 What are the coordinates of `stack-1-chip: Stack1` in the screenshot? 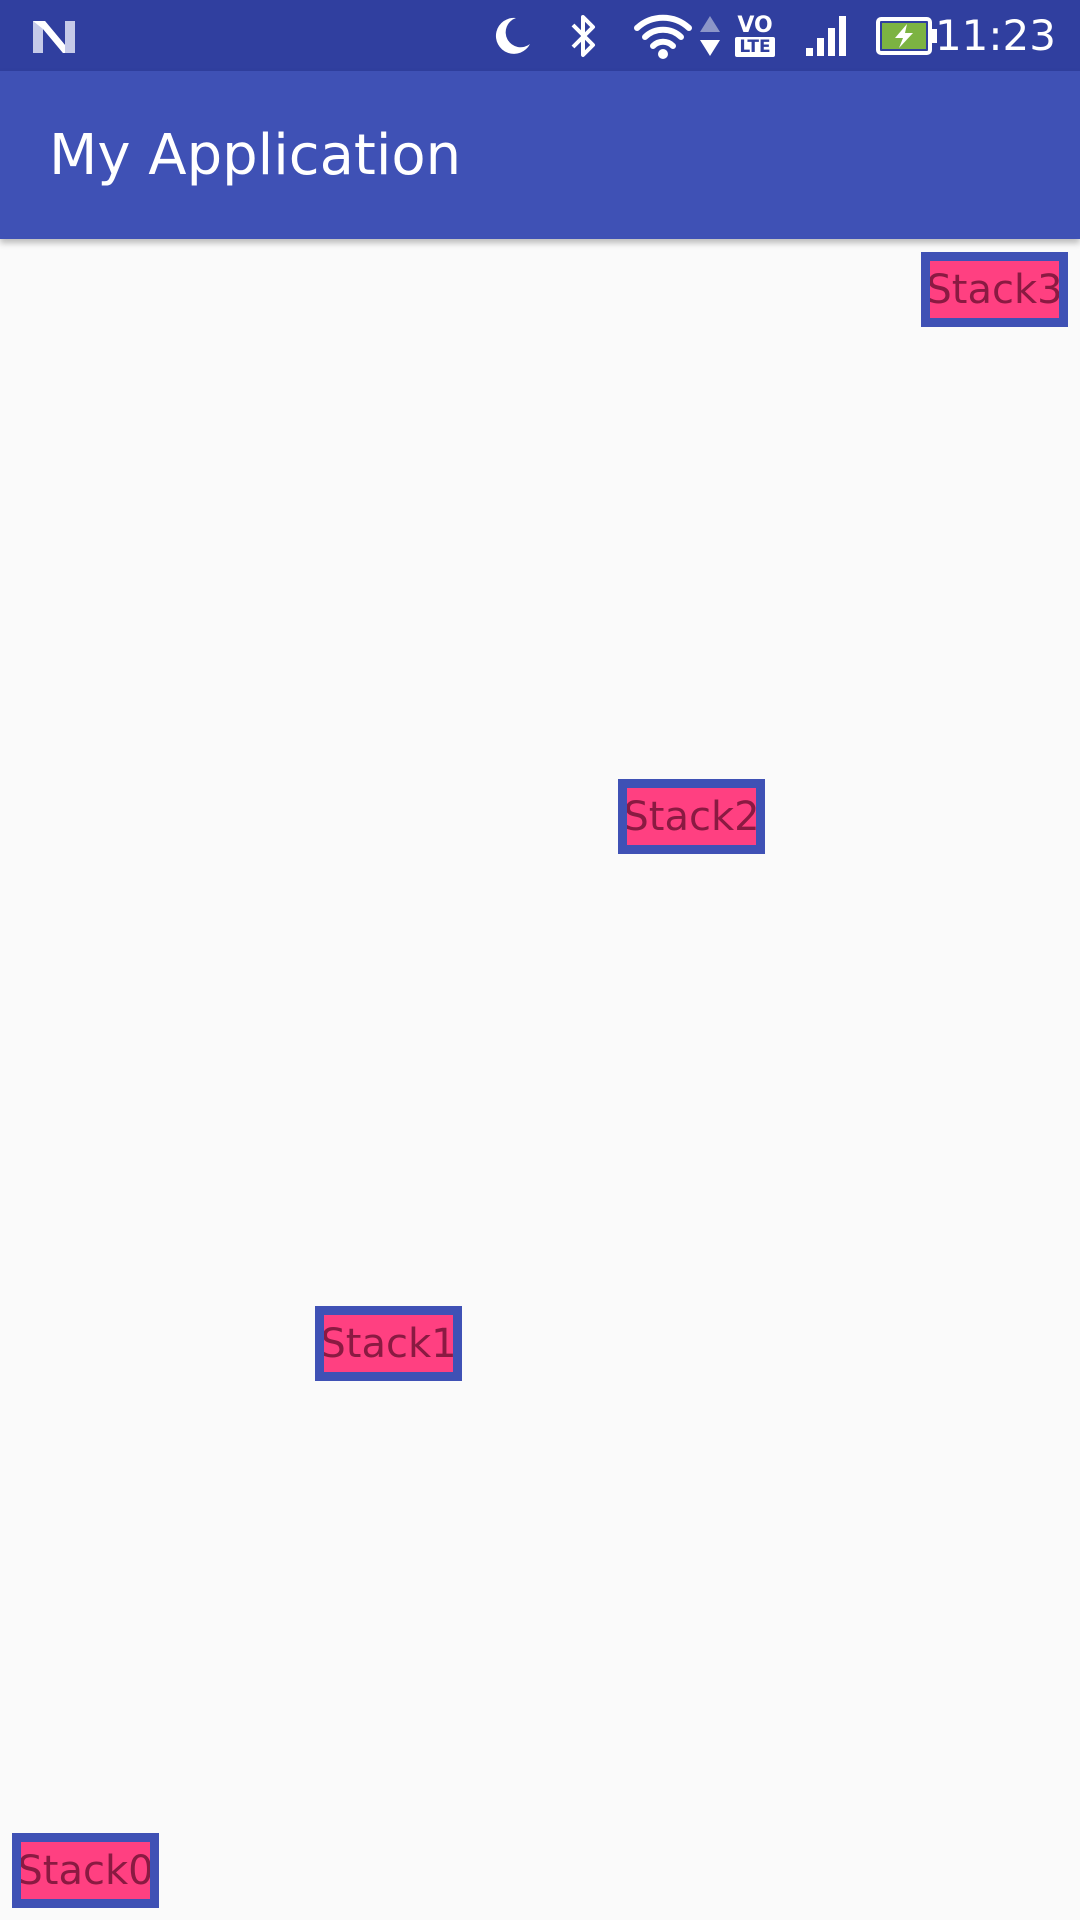 It's located at (388, 1343).